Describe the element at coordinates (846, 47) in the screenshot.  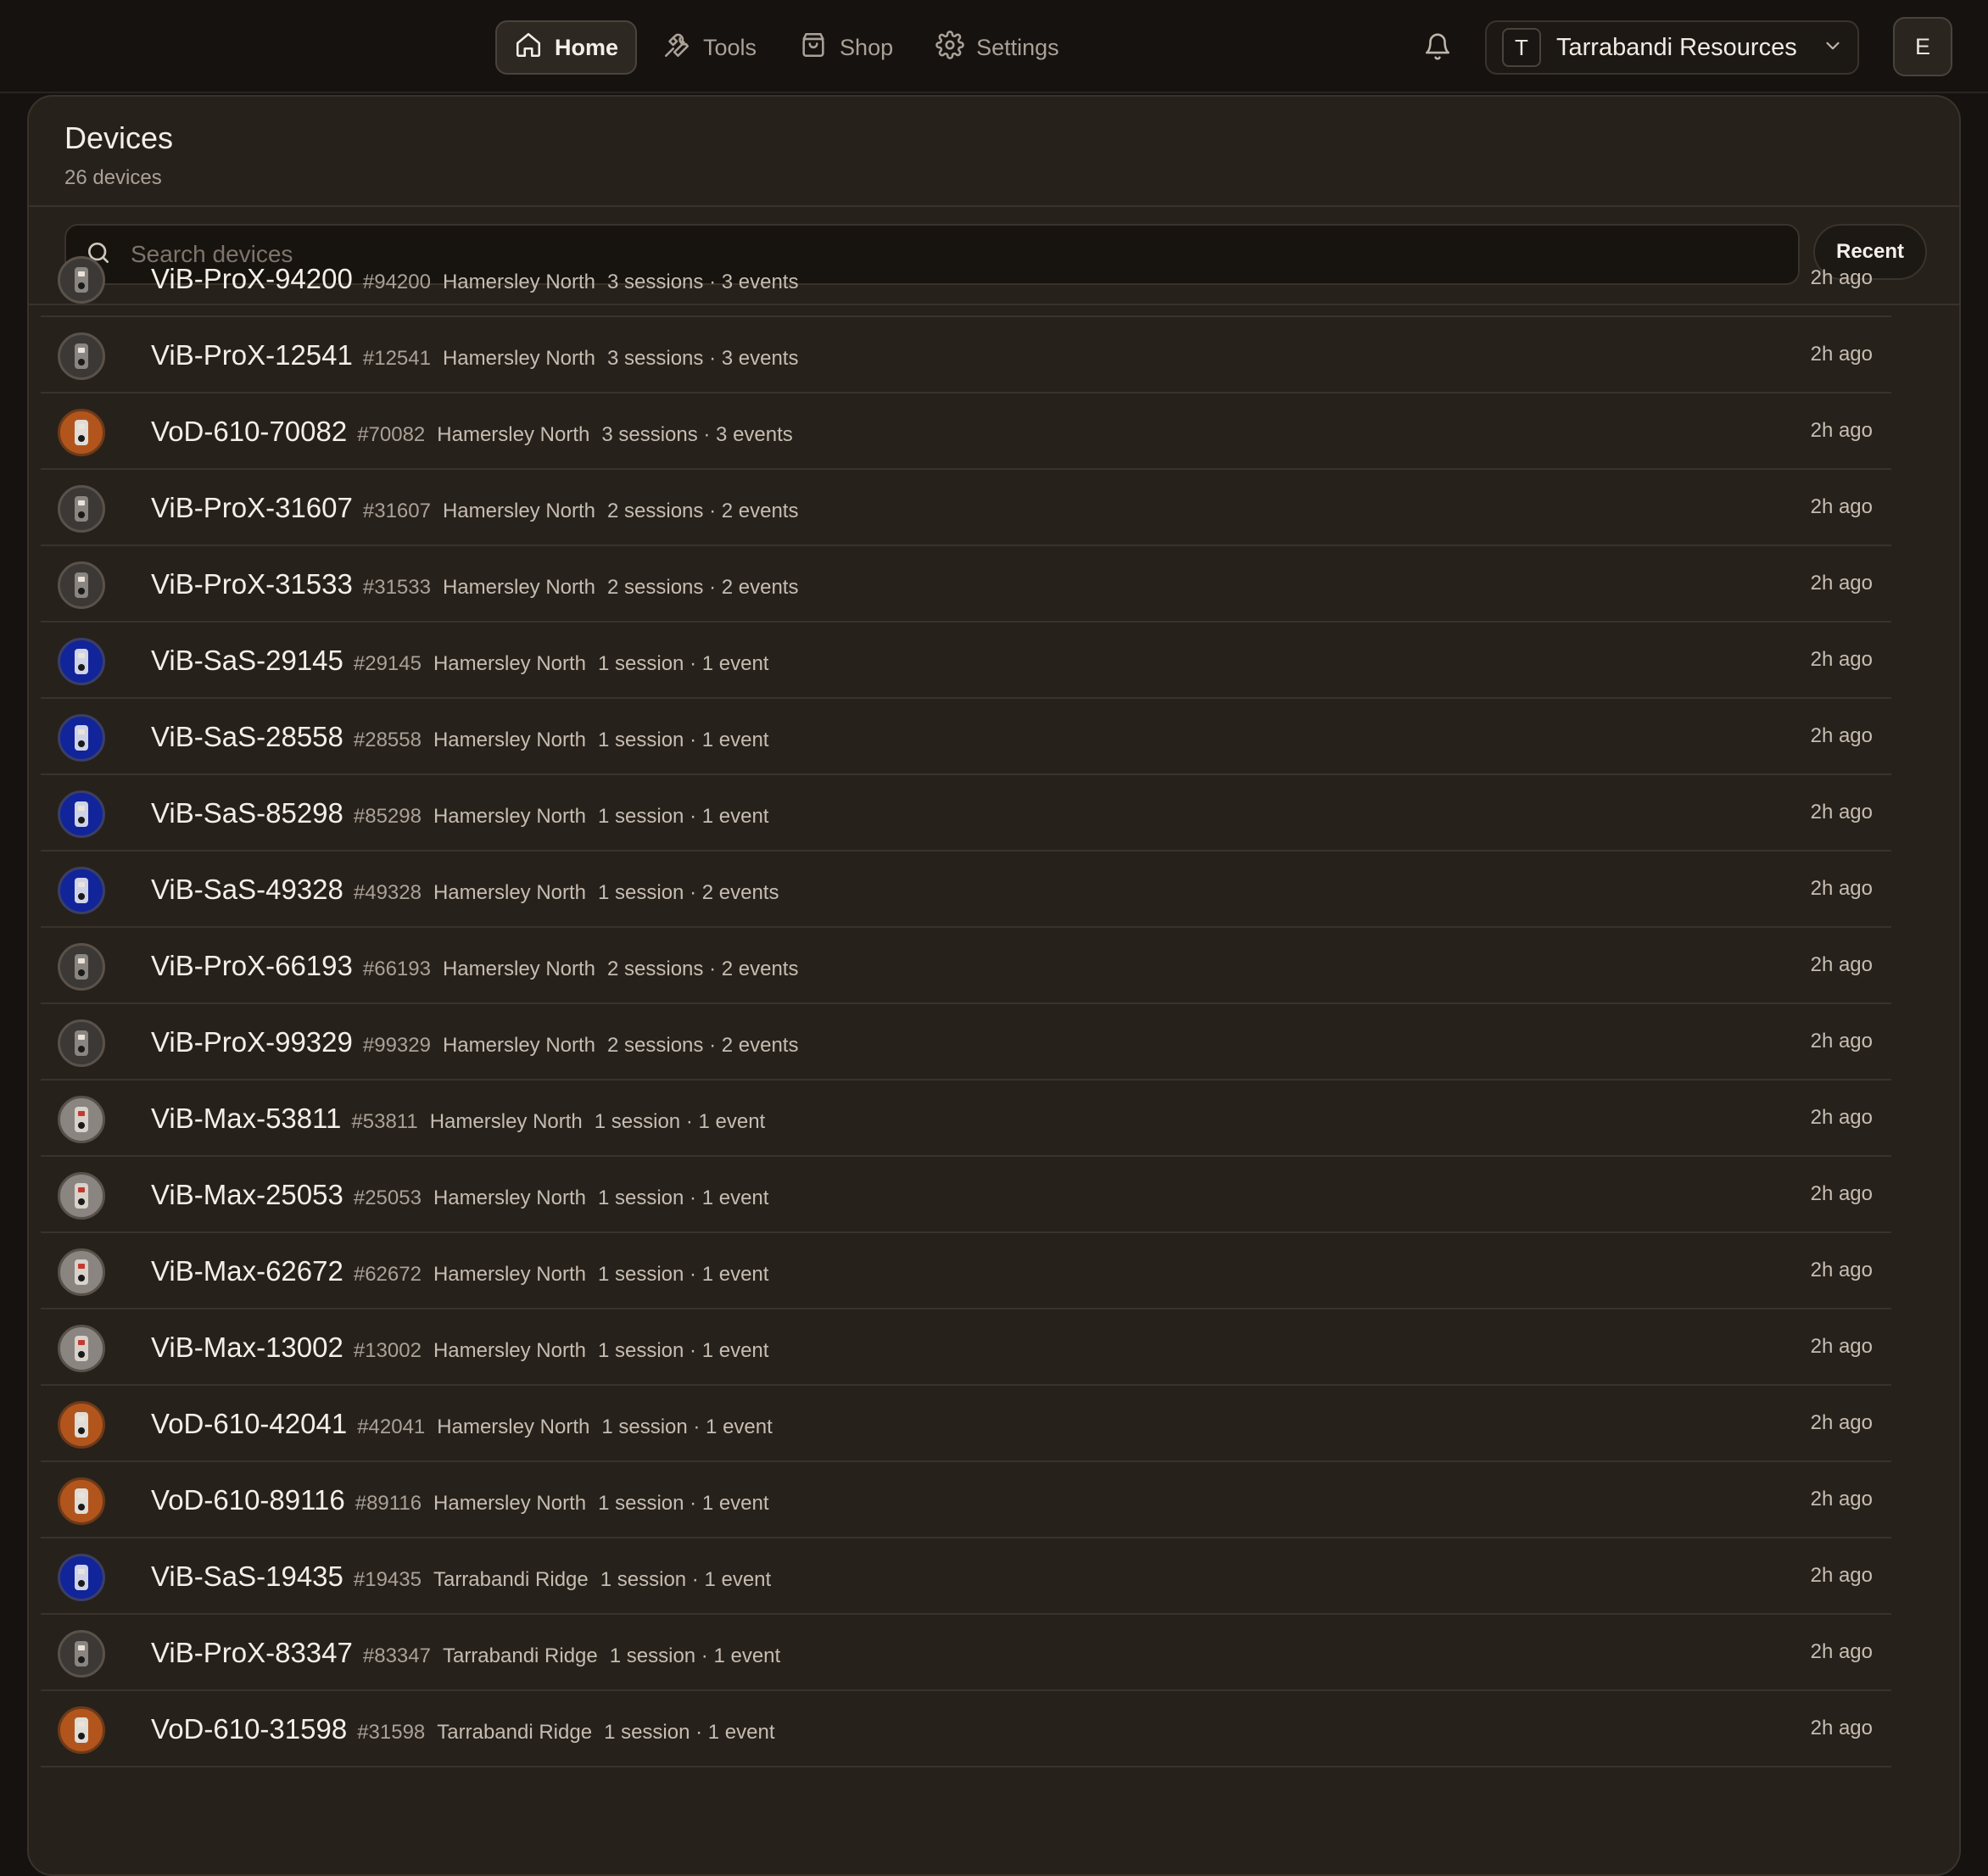
I see `nav-shop: Shop` at that location.